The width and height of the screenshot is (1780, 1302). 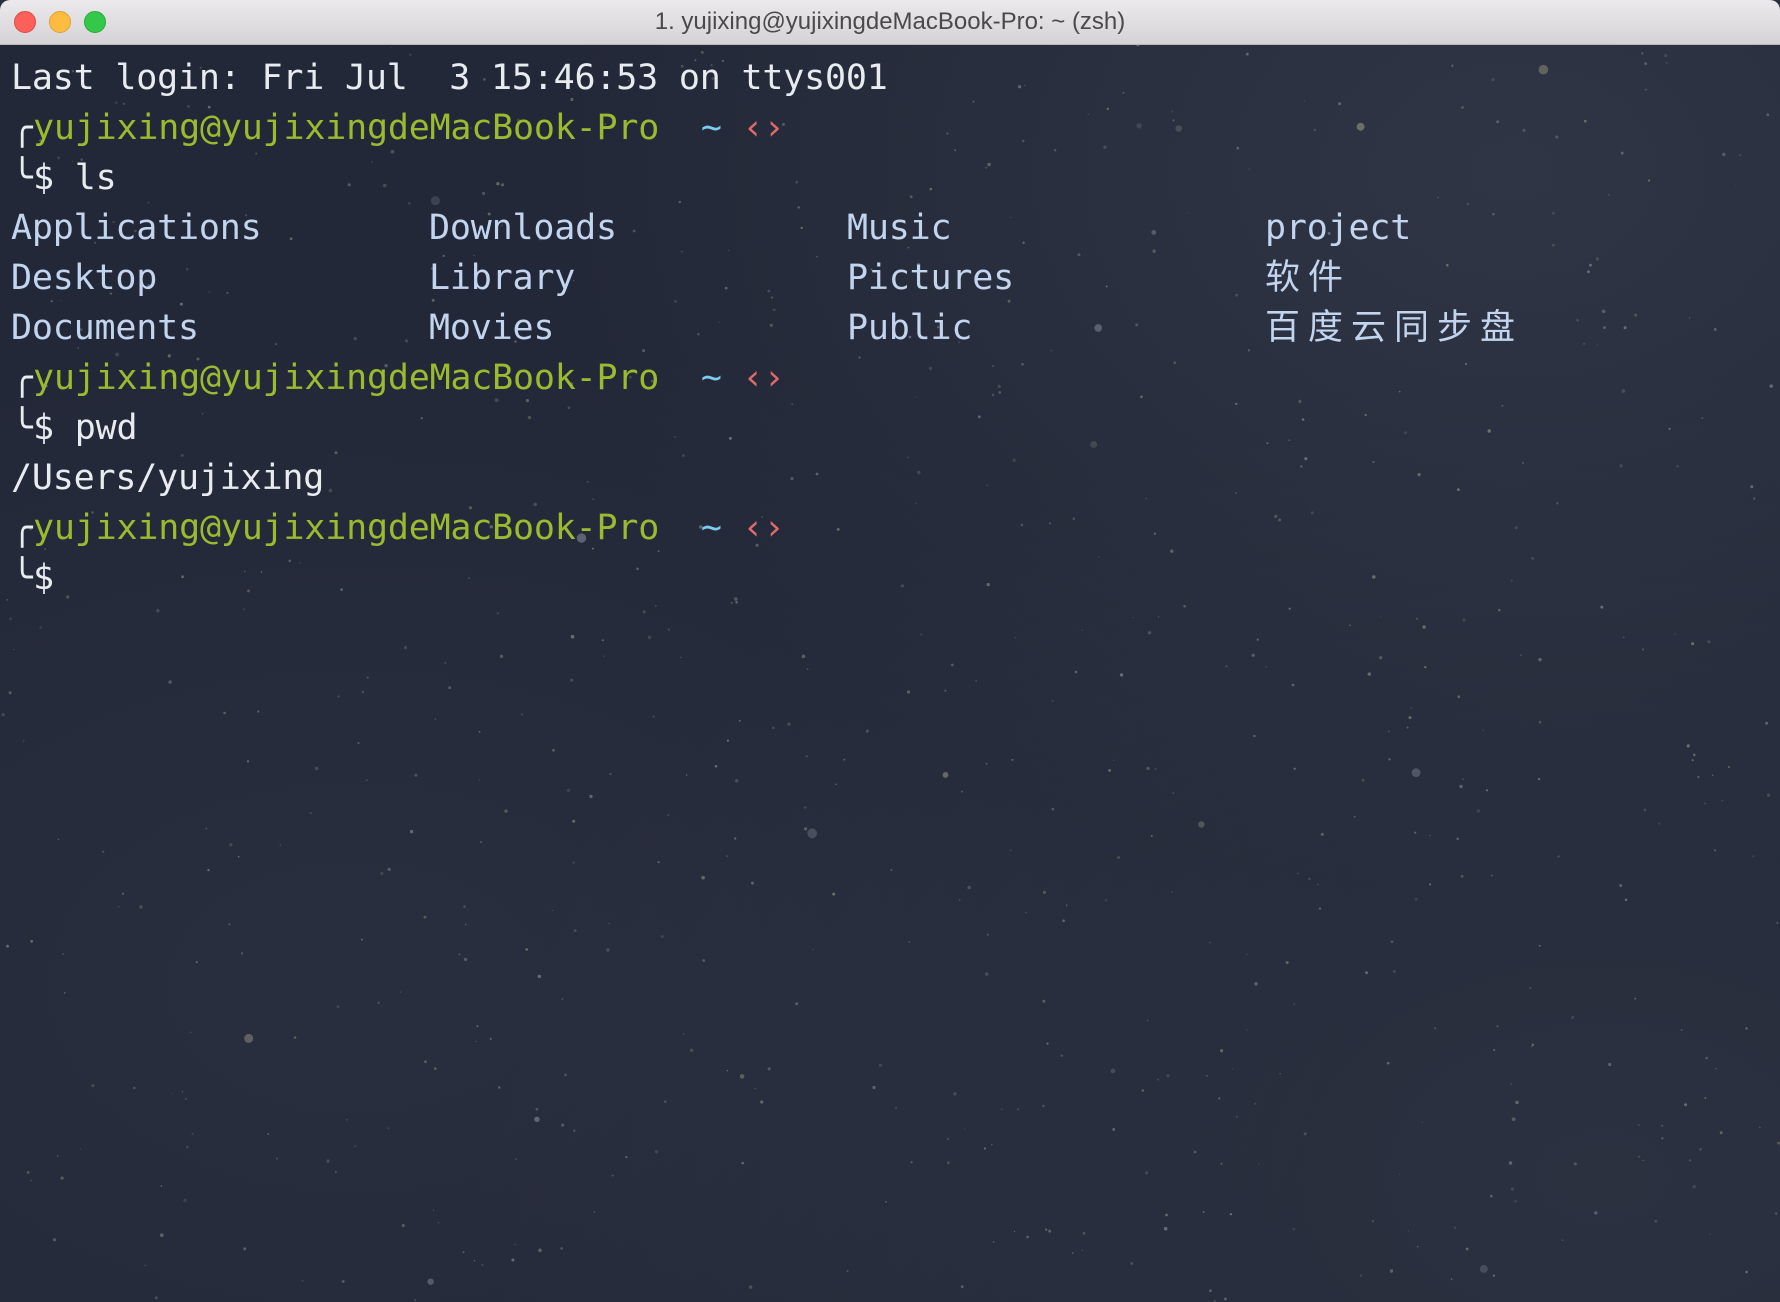 I want to click on prompt-symbol: $, so click(x=43, y=178).